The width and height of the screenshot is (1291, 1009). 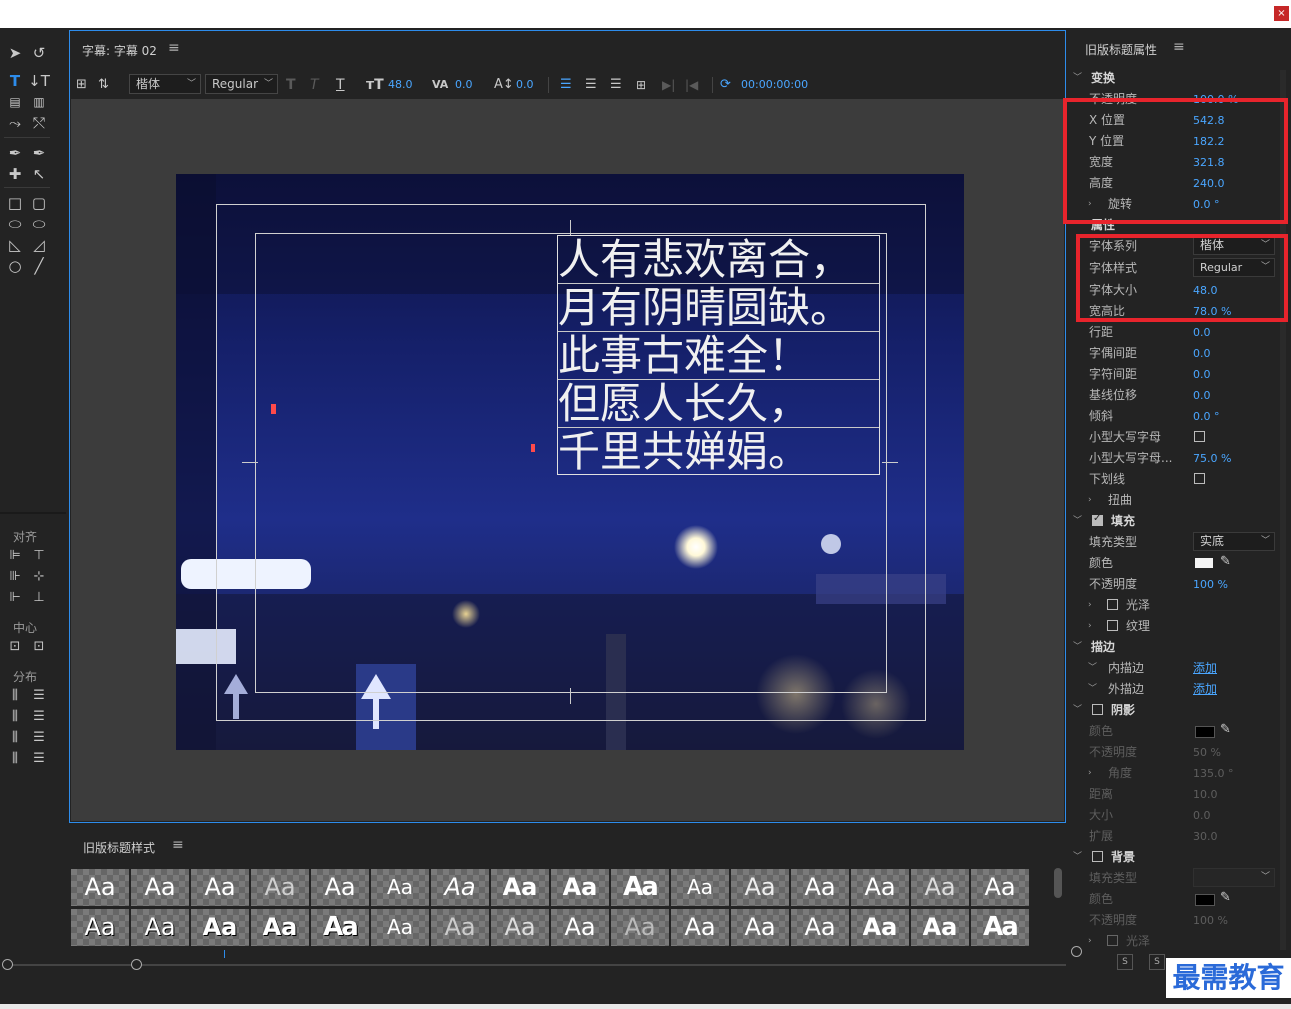 What do you see at coordinates (39, 203) in the screenshot?
I see `rounded-rectangle-tool-icon: ▢` at bounding box center [39, 203].